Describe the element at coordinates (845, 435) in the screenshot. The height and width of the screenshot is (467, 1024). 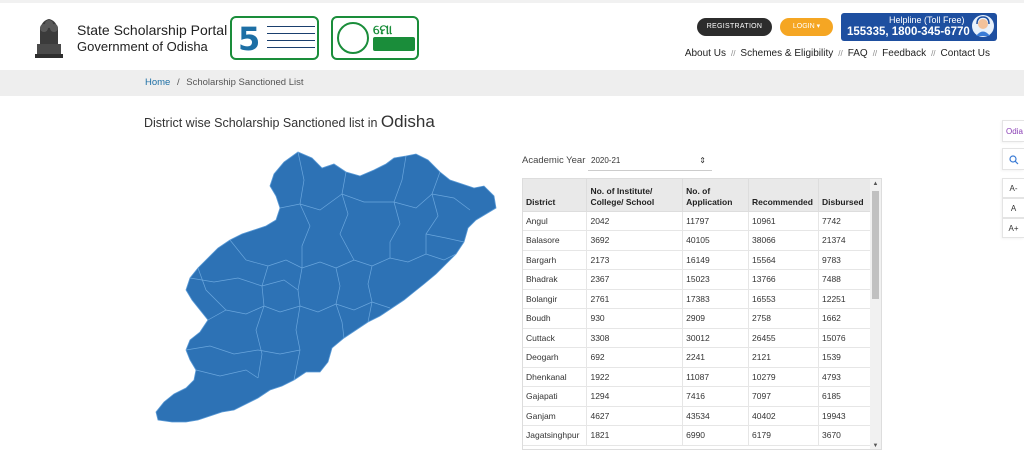
I see `cell-disbursed: 3670` at that location.